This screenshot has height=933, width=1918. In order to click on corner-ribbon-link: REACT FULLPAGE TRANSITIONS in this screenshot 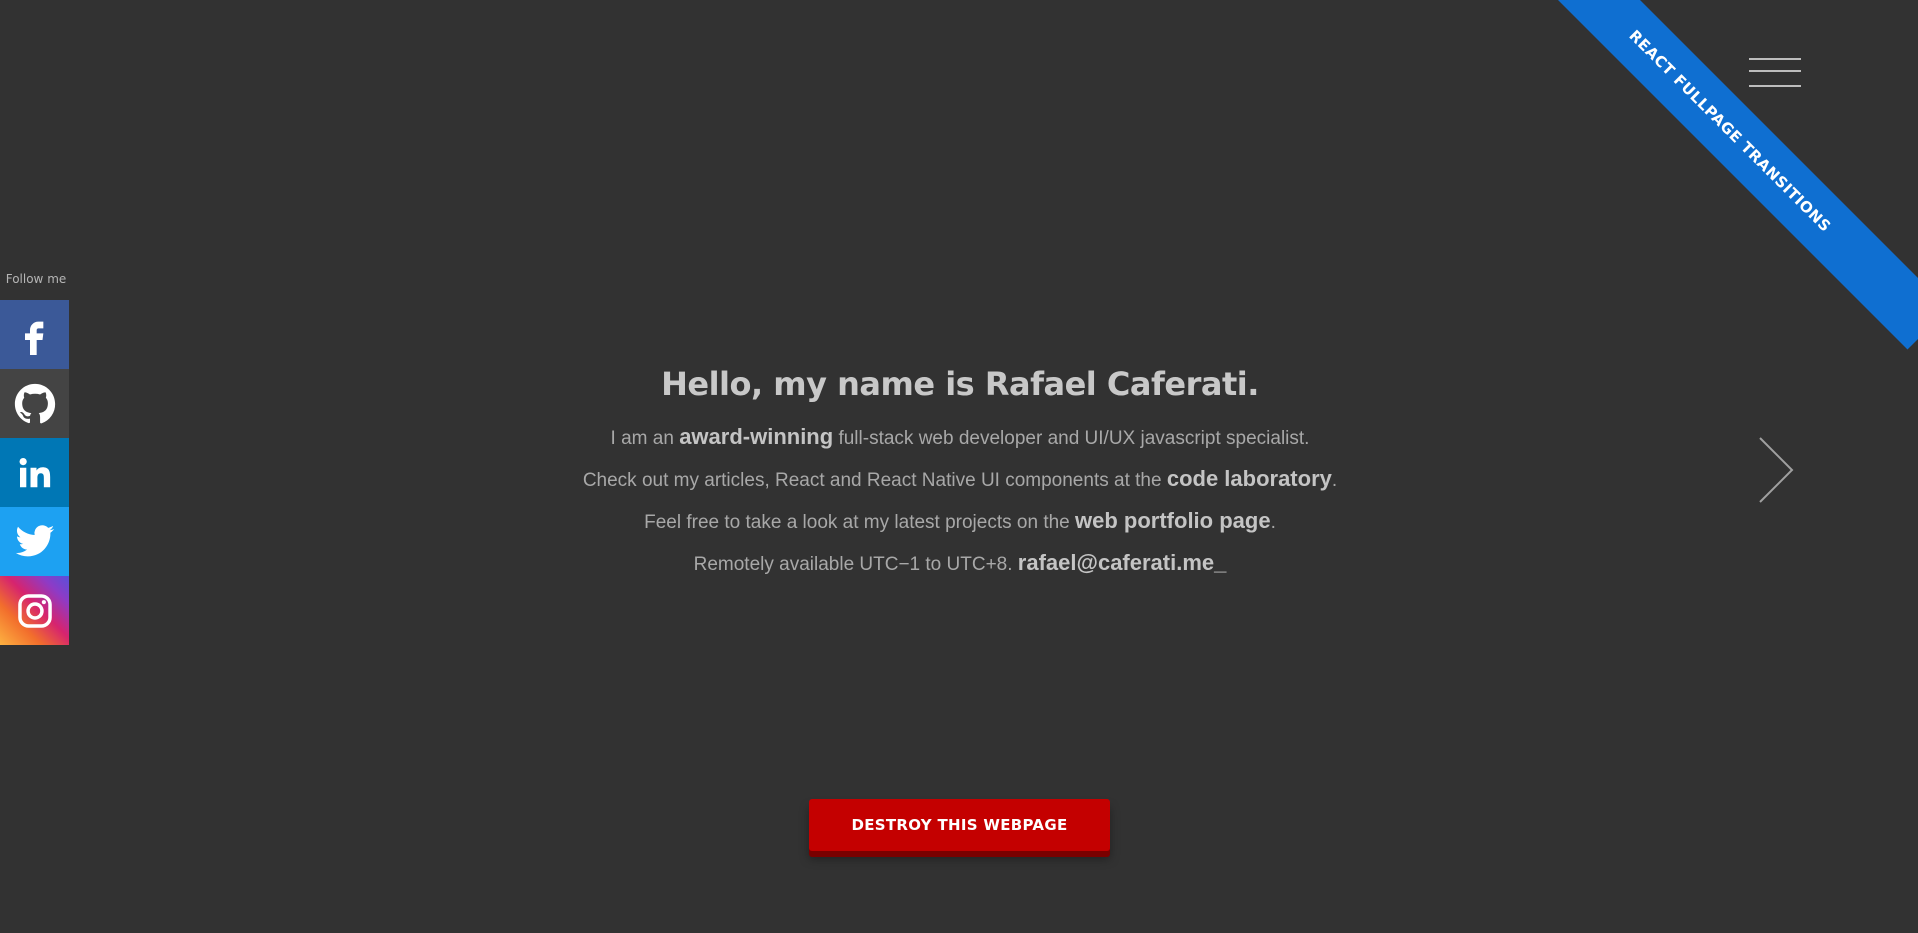, I will do `click(1714, 175)`.